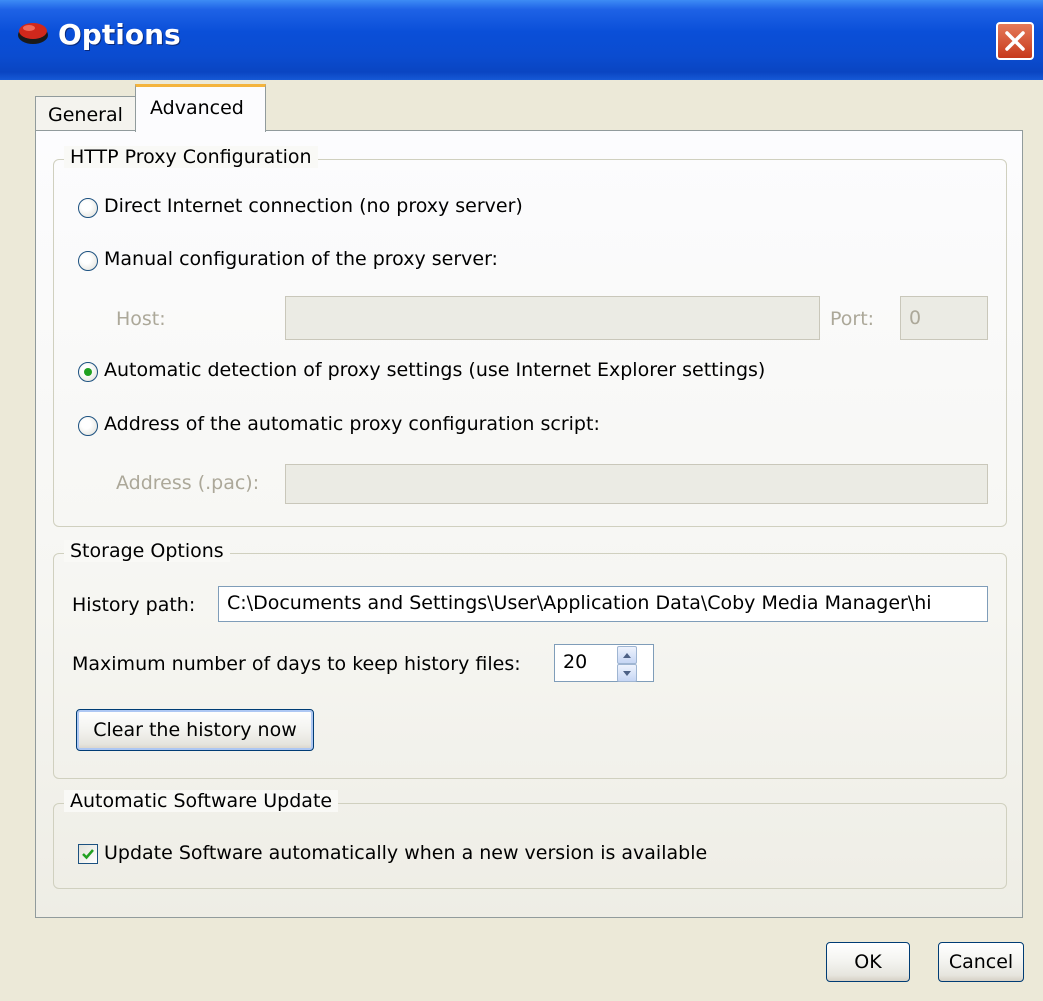  I want to click on spin-up-button, so click(627, 655).